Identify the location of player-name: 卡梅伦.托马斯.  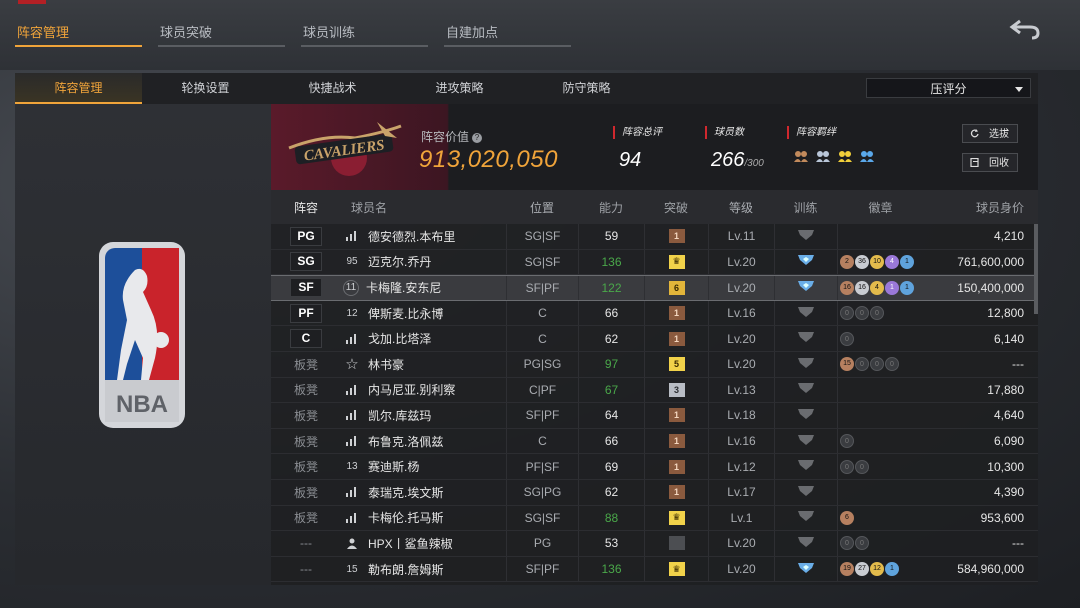
(406, 518).